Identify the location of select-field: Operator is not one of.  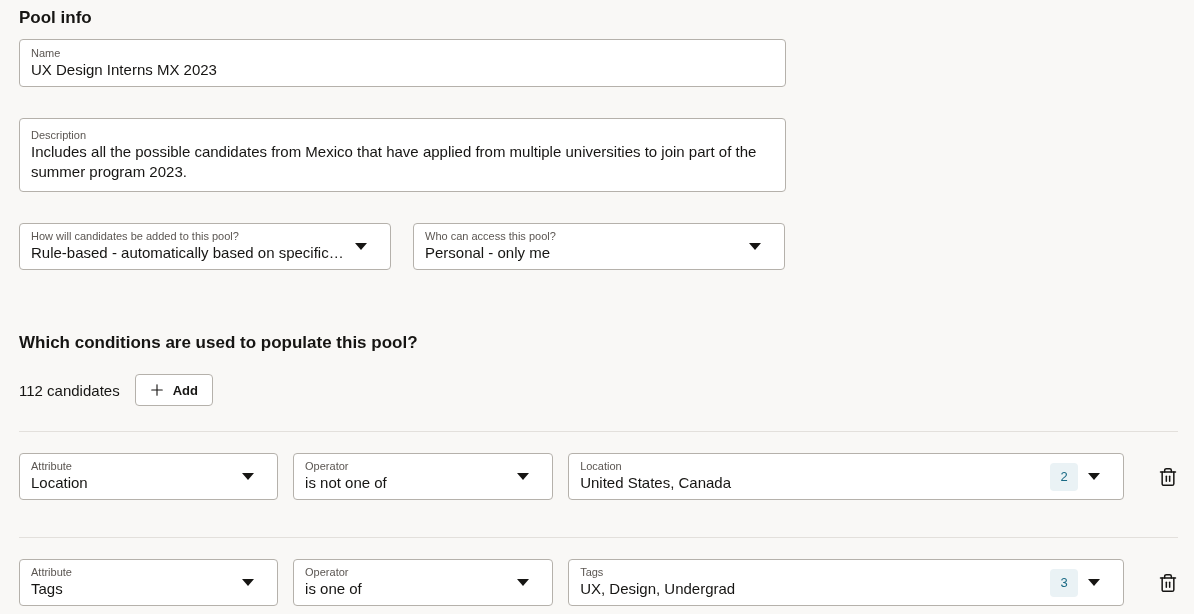
(423, 476).